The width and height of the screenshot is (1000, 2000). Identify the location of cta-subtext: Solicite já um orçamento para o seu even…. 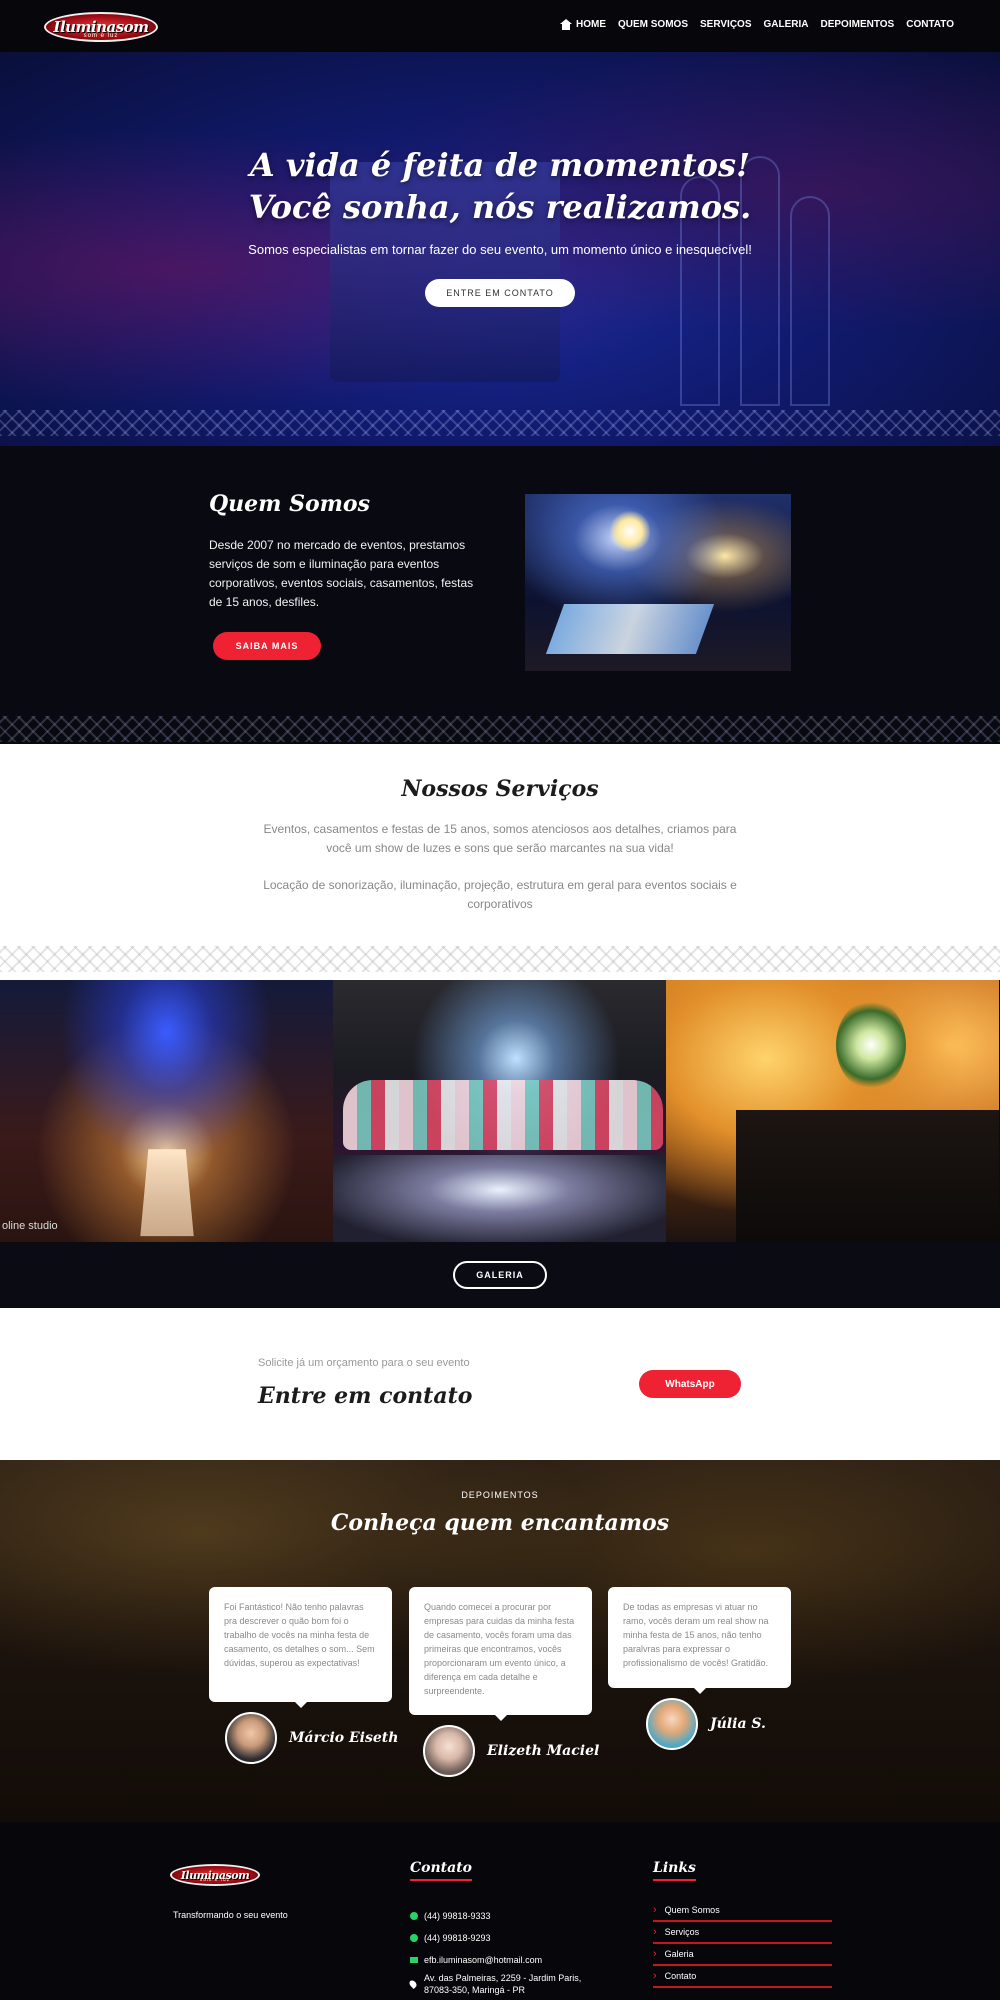
(364, 1363).